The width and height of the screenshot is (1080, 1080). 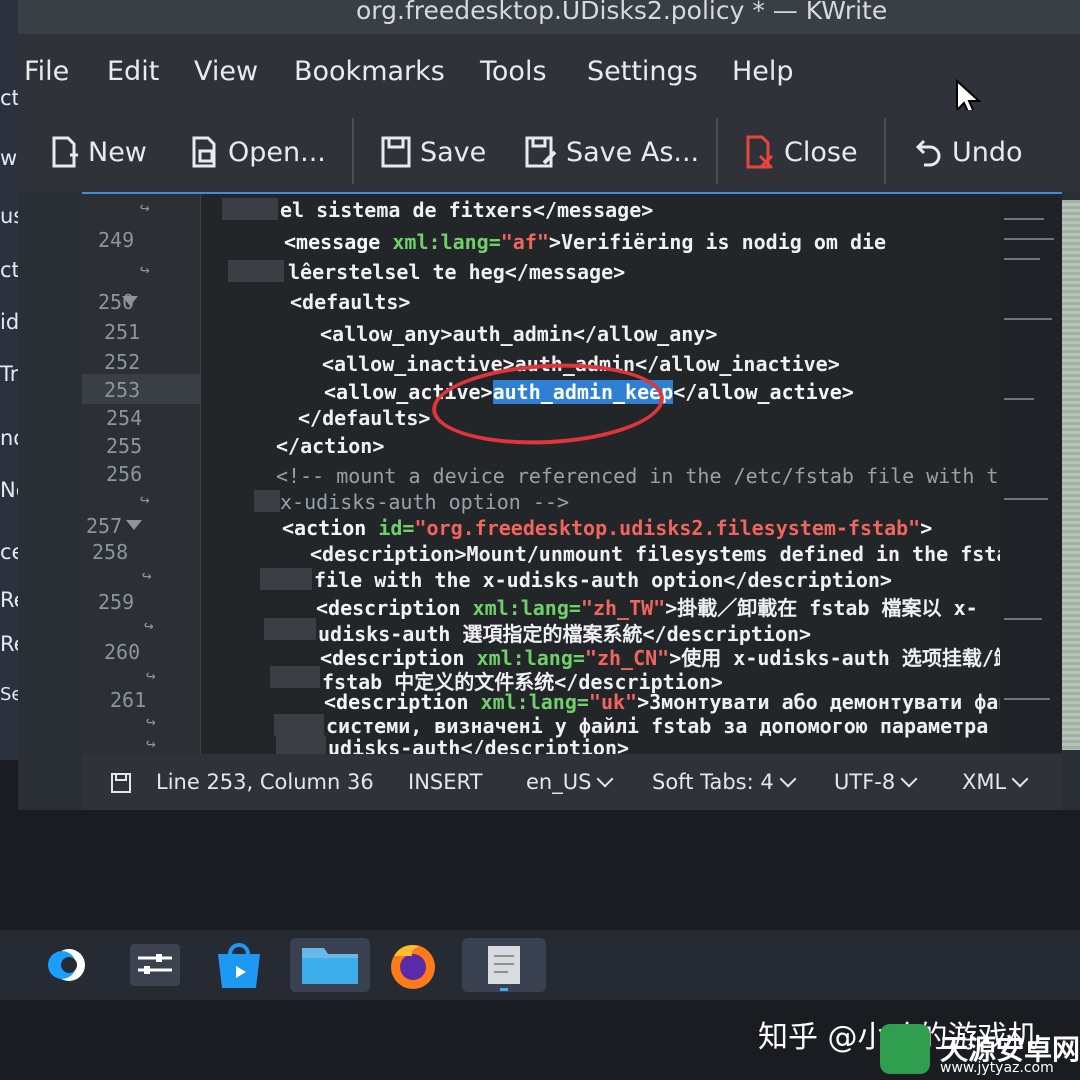 I want to click on xml-text: >掛載／卸載在 fstab 檔案以 x-, so click(x=821, y=608).